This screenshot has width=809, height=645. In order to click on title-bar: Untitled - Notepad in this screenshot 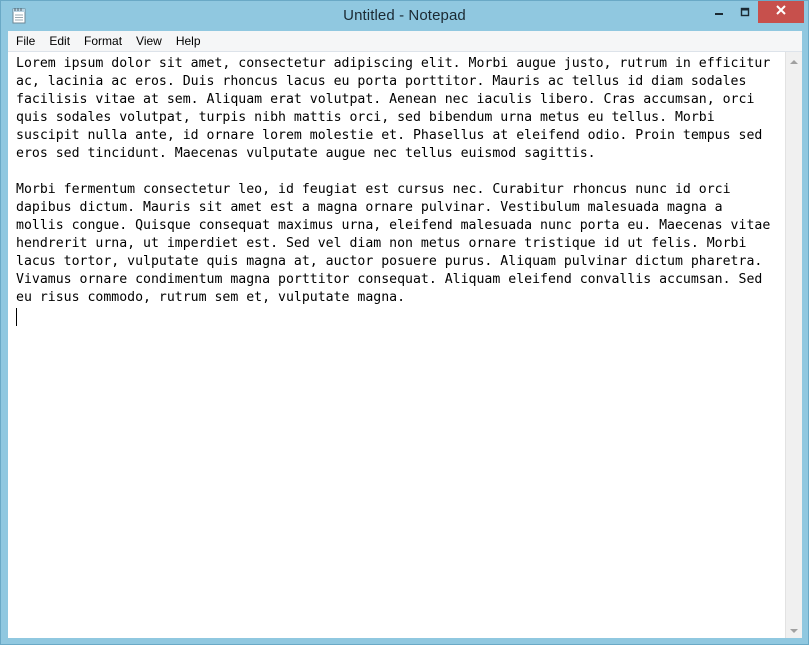, I will do `click(404, 16)`.